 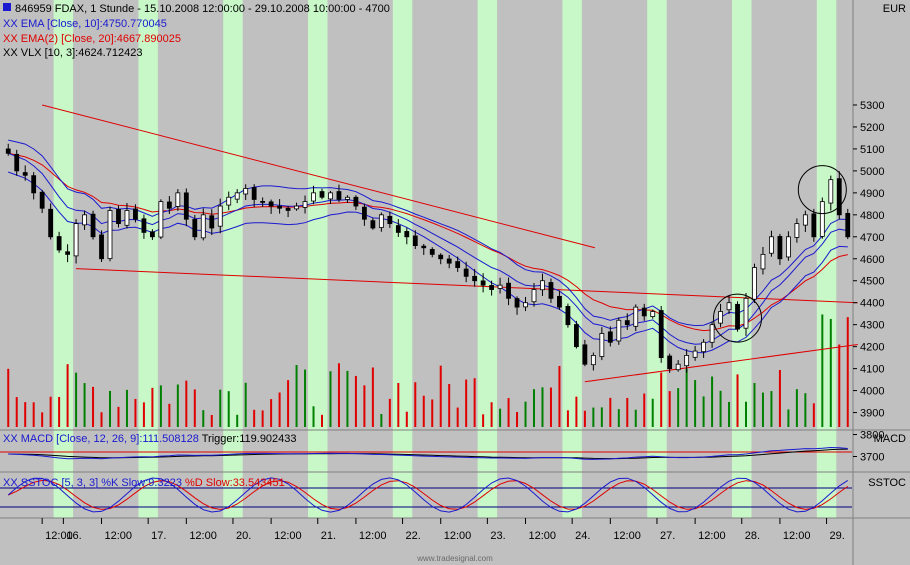 What do you see at coordinates (872, 128) in the screenshot?
I see `price-tick-label: 5200` at bounding box center [872, 128].